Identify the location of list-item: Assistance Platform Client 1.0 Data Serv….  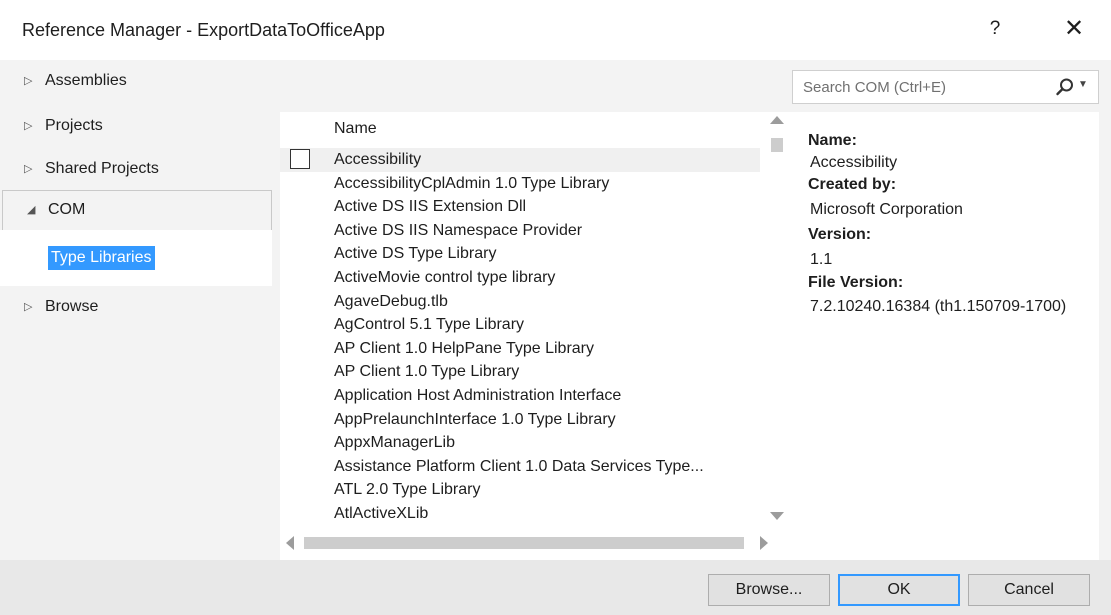
(520, 467).